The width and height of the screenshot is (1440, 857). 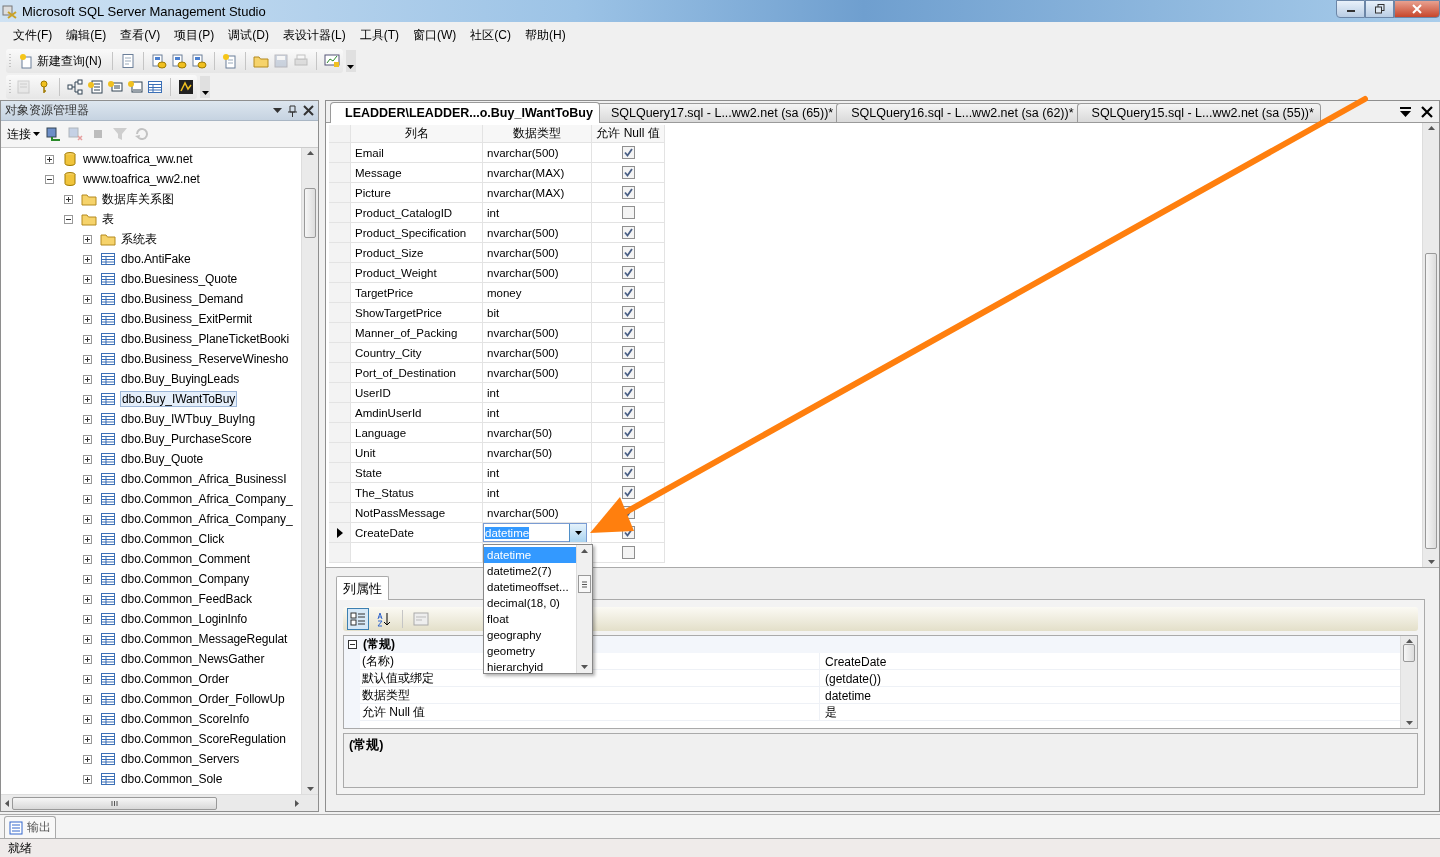 I want to click on property-name: 默认值或绑定, so click(x=398, y=678).